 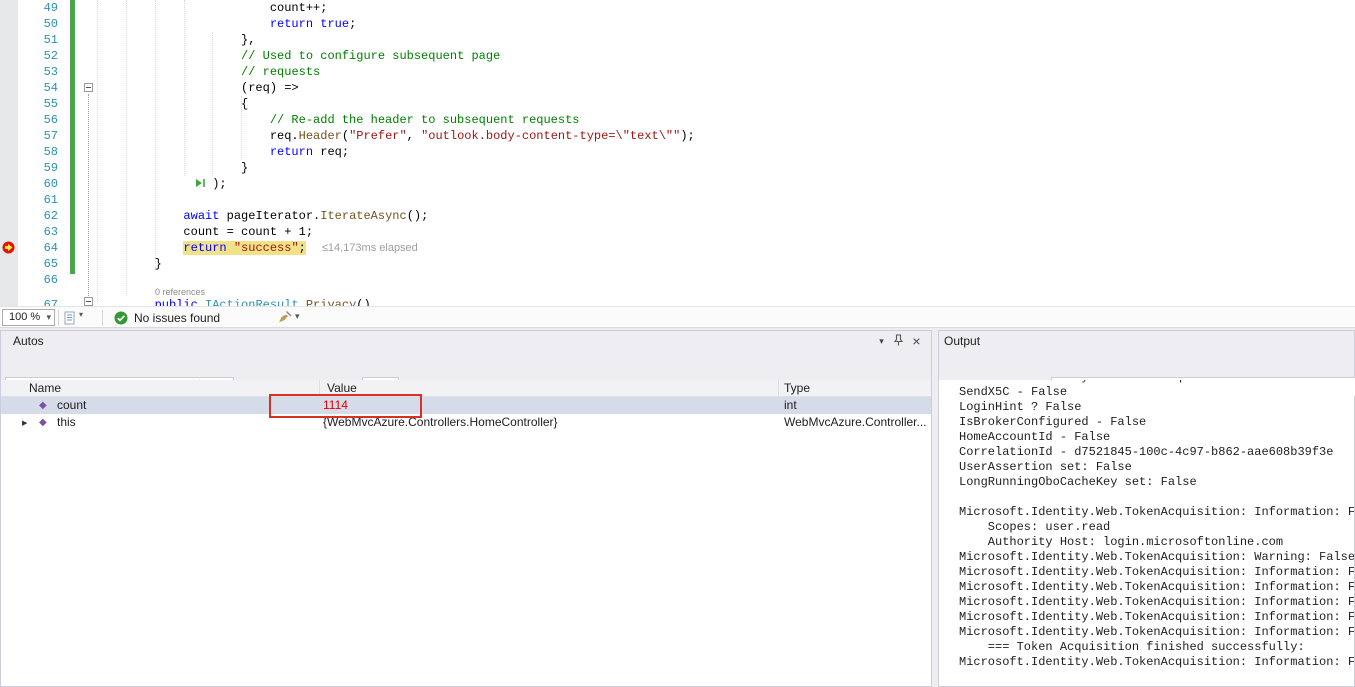 I want to click on line-number: 65, so click(x=50, y=264).